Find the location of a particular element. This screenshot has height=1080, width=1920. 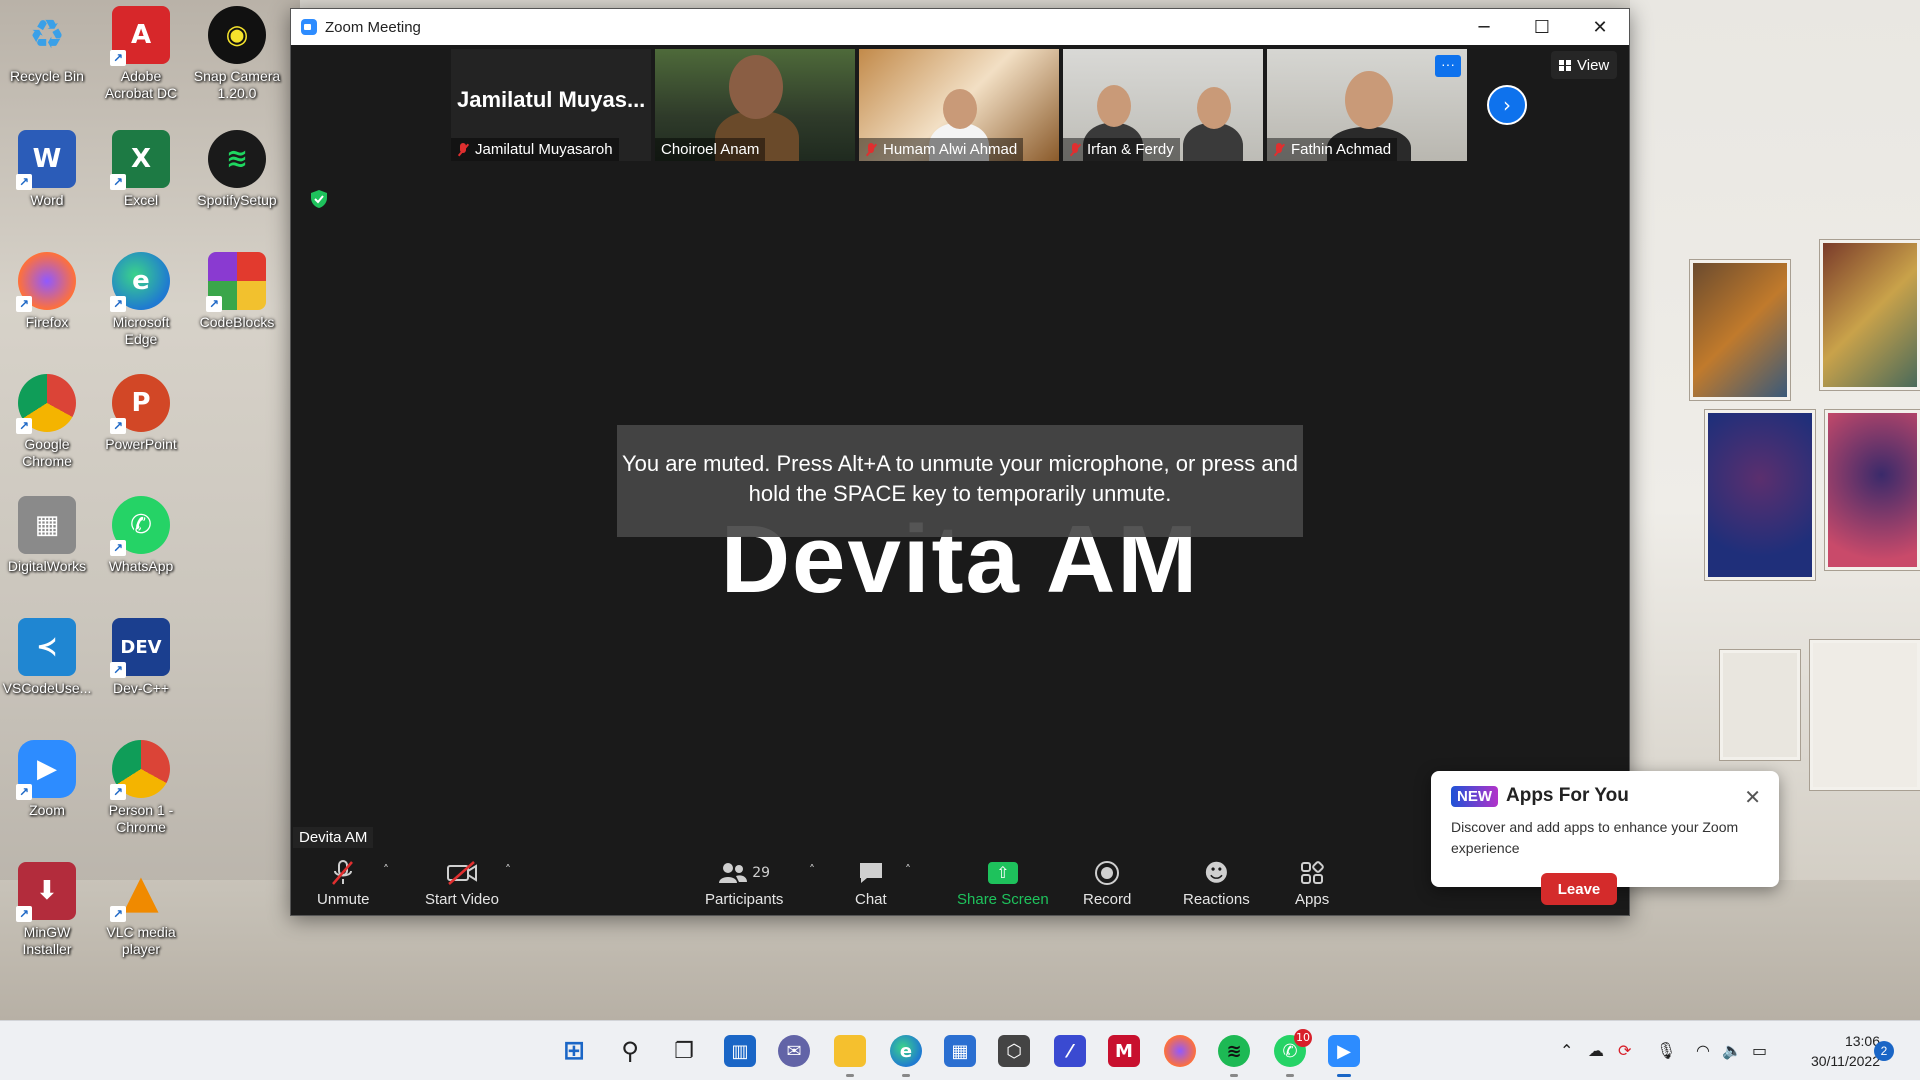

widgets-icon: ▥ is located at coordinates (740, 1051).